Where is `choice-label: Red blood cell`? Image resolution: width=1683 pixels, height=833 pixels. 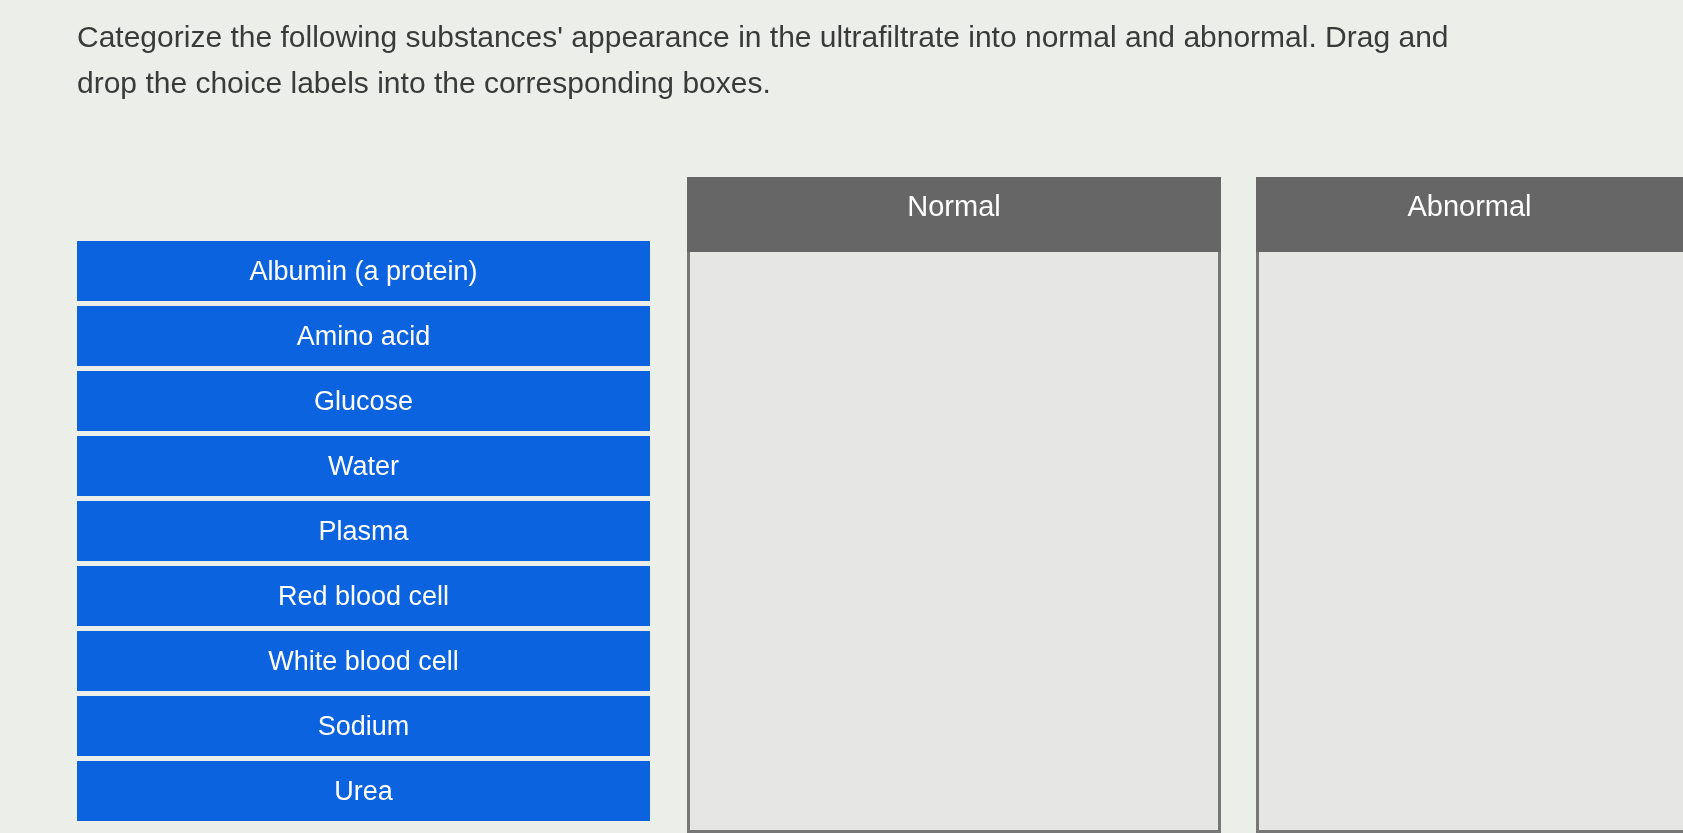
choice-label: Red blood cell is located at coordinates (363, 596).